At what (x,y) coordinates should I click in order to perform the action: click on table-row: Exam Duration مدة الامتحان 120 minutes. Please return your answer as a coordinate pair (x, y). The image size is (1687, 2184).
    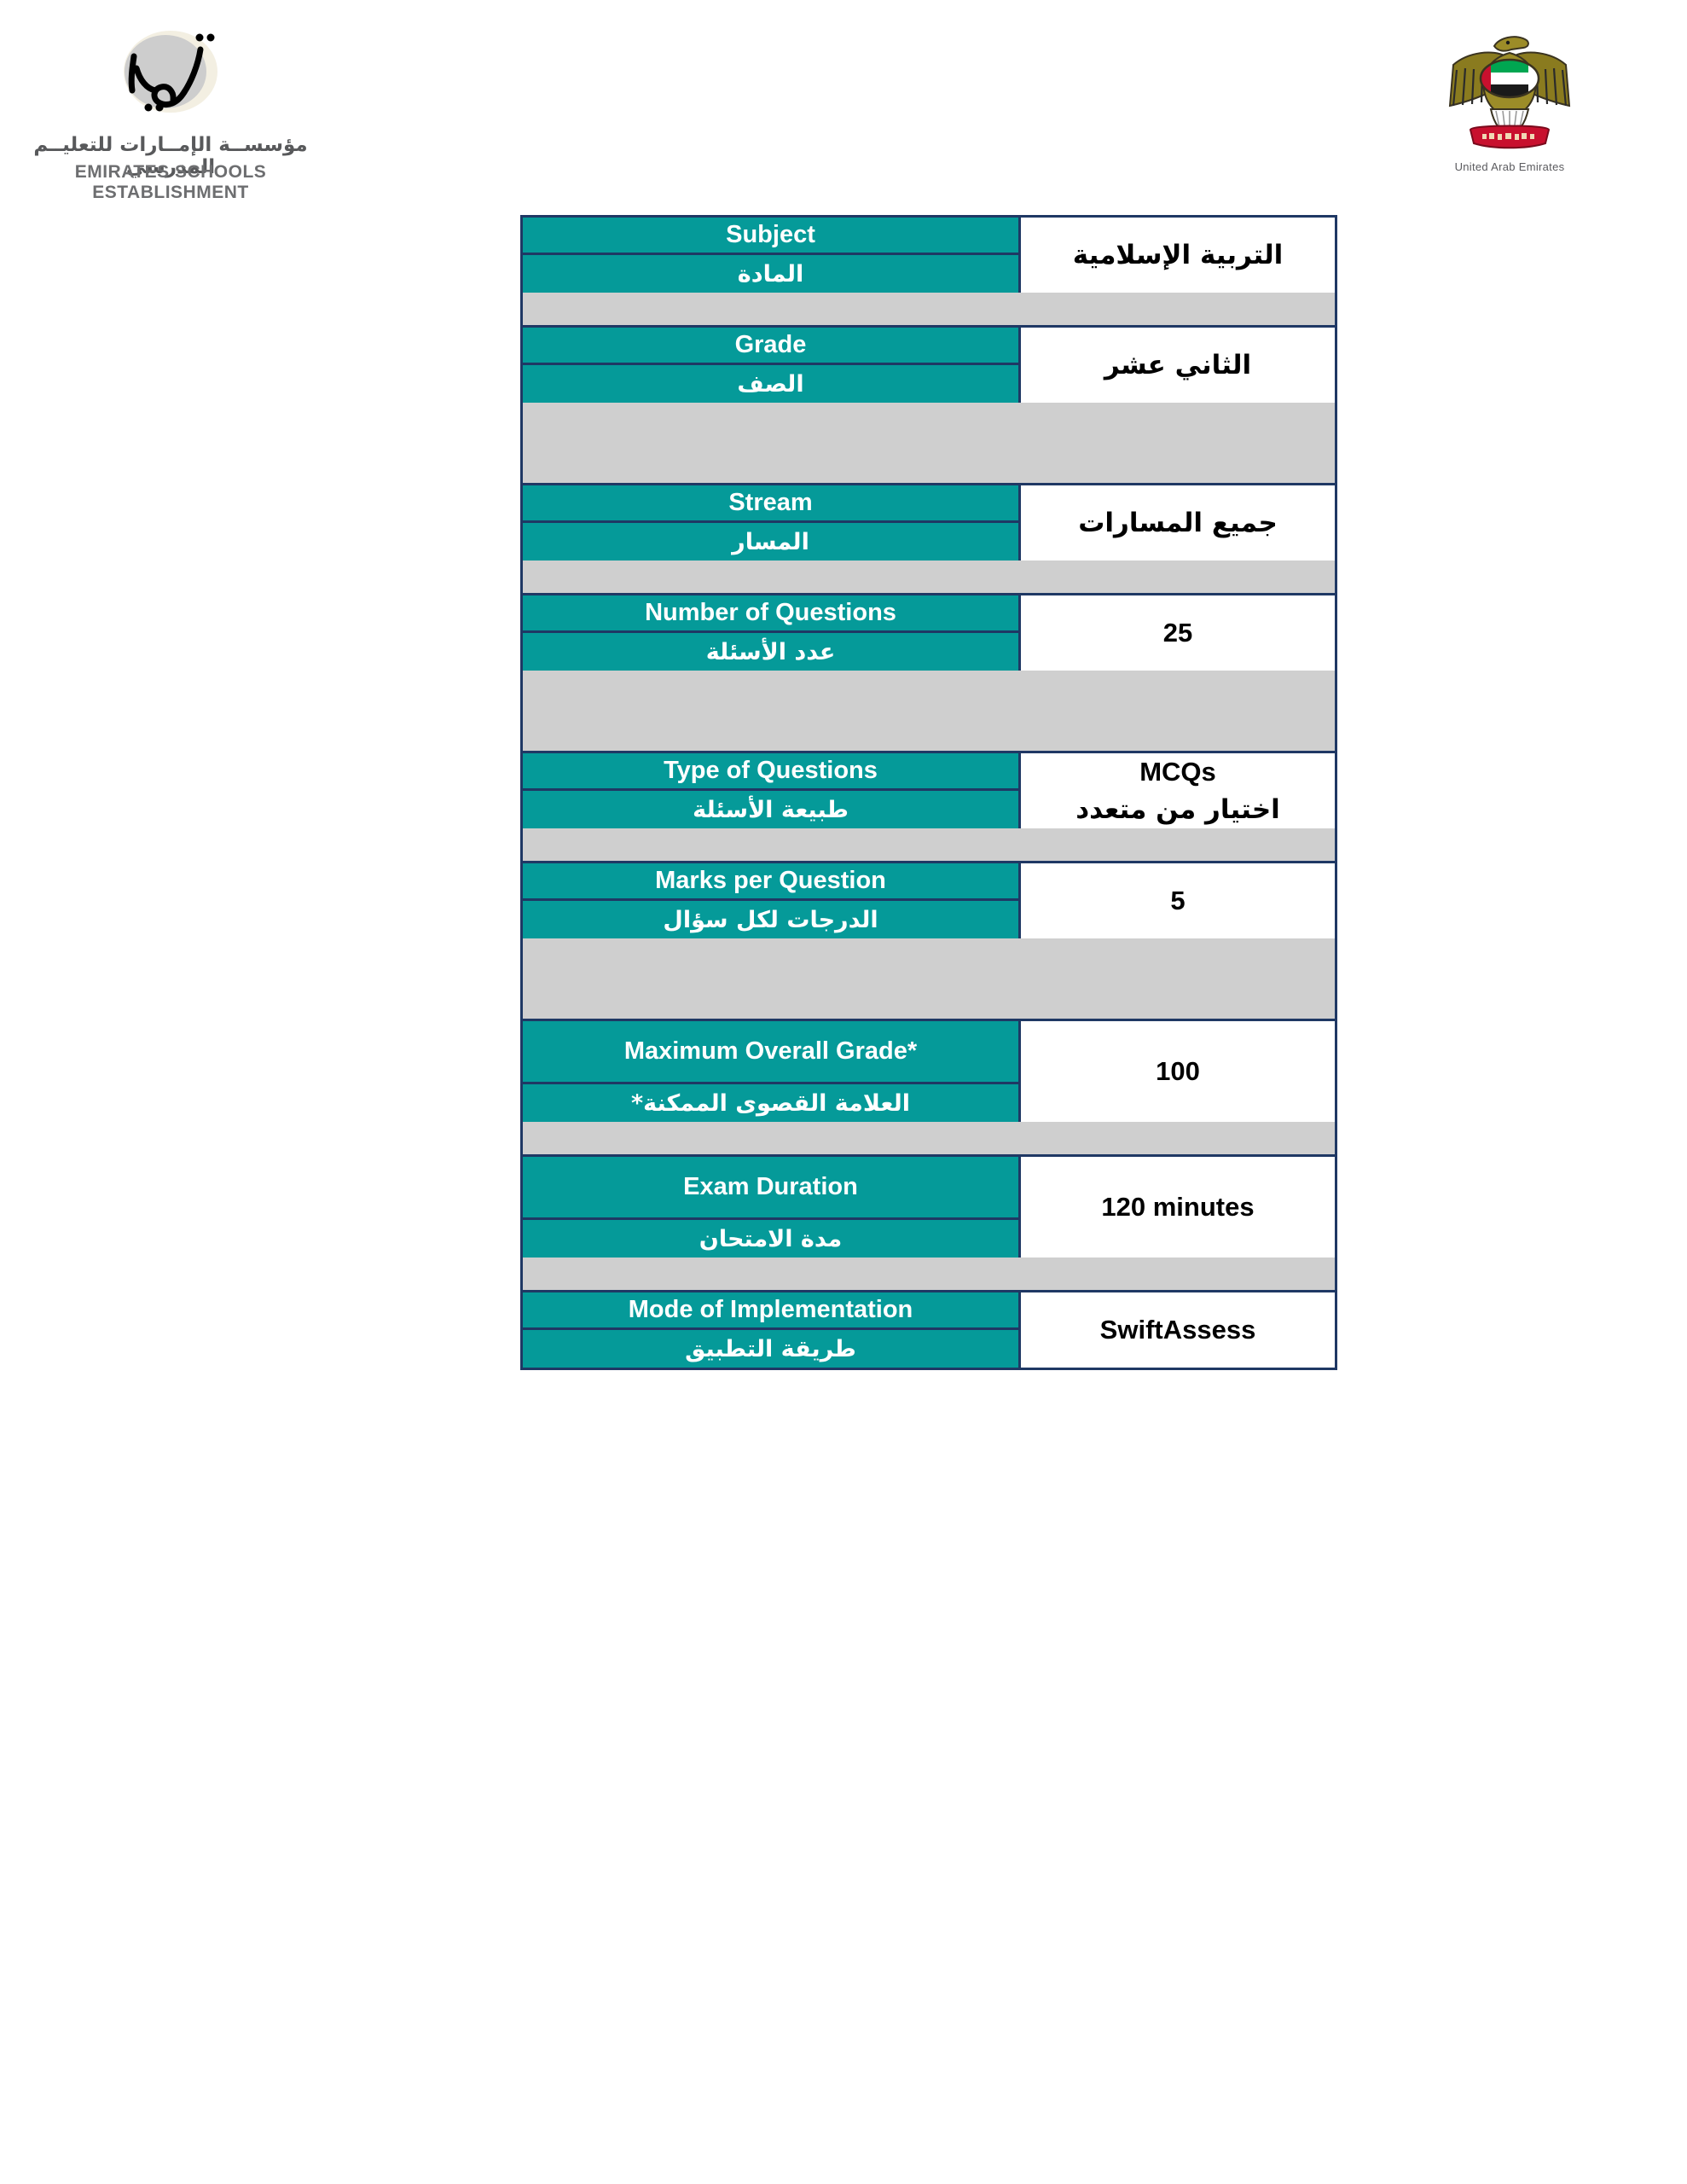
    Looking at the image, I should click on (929, 1206).